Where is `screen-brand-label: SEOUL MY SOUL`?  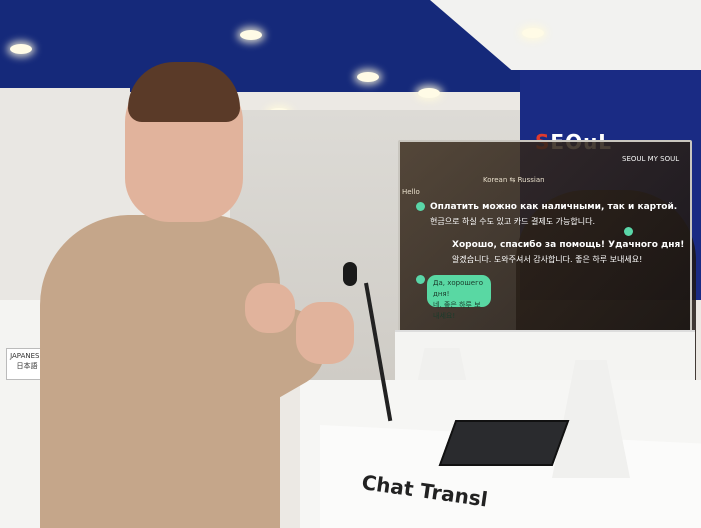
screen-brand-label: SEOUL MY SOUL is located at coordinates (651, 159).